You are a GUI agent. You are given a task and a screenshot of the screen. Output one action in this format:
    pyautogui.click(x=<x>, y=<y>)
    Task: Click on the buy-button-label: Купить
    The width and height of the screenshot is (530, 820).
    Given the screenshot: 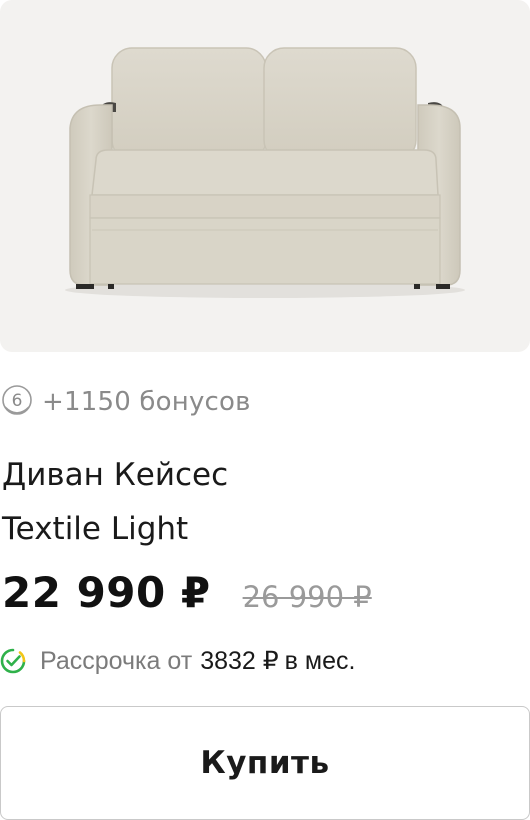 What is the action you would take?
    pyautogui.click(x=265, y=763)
    